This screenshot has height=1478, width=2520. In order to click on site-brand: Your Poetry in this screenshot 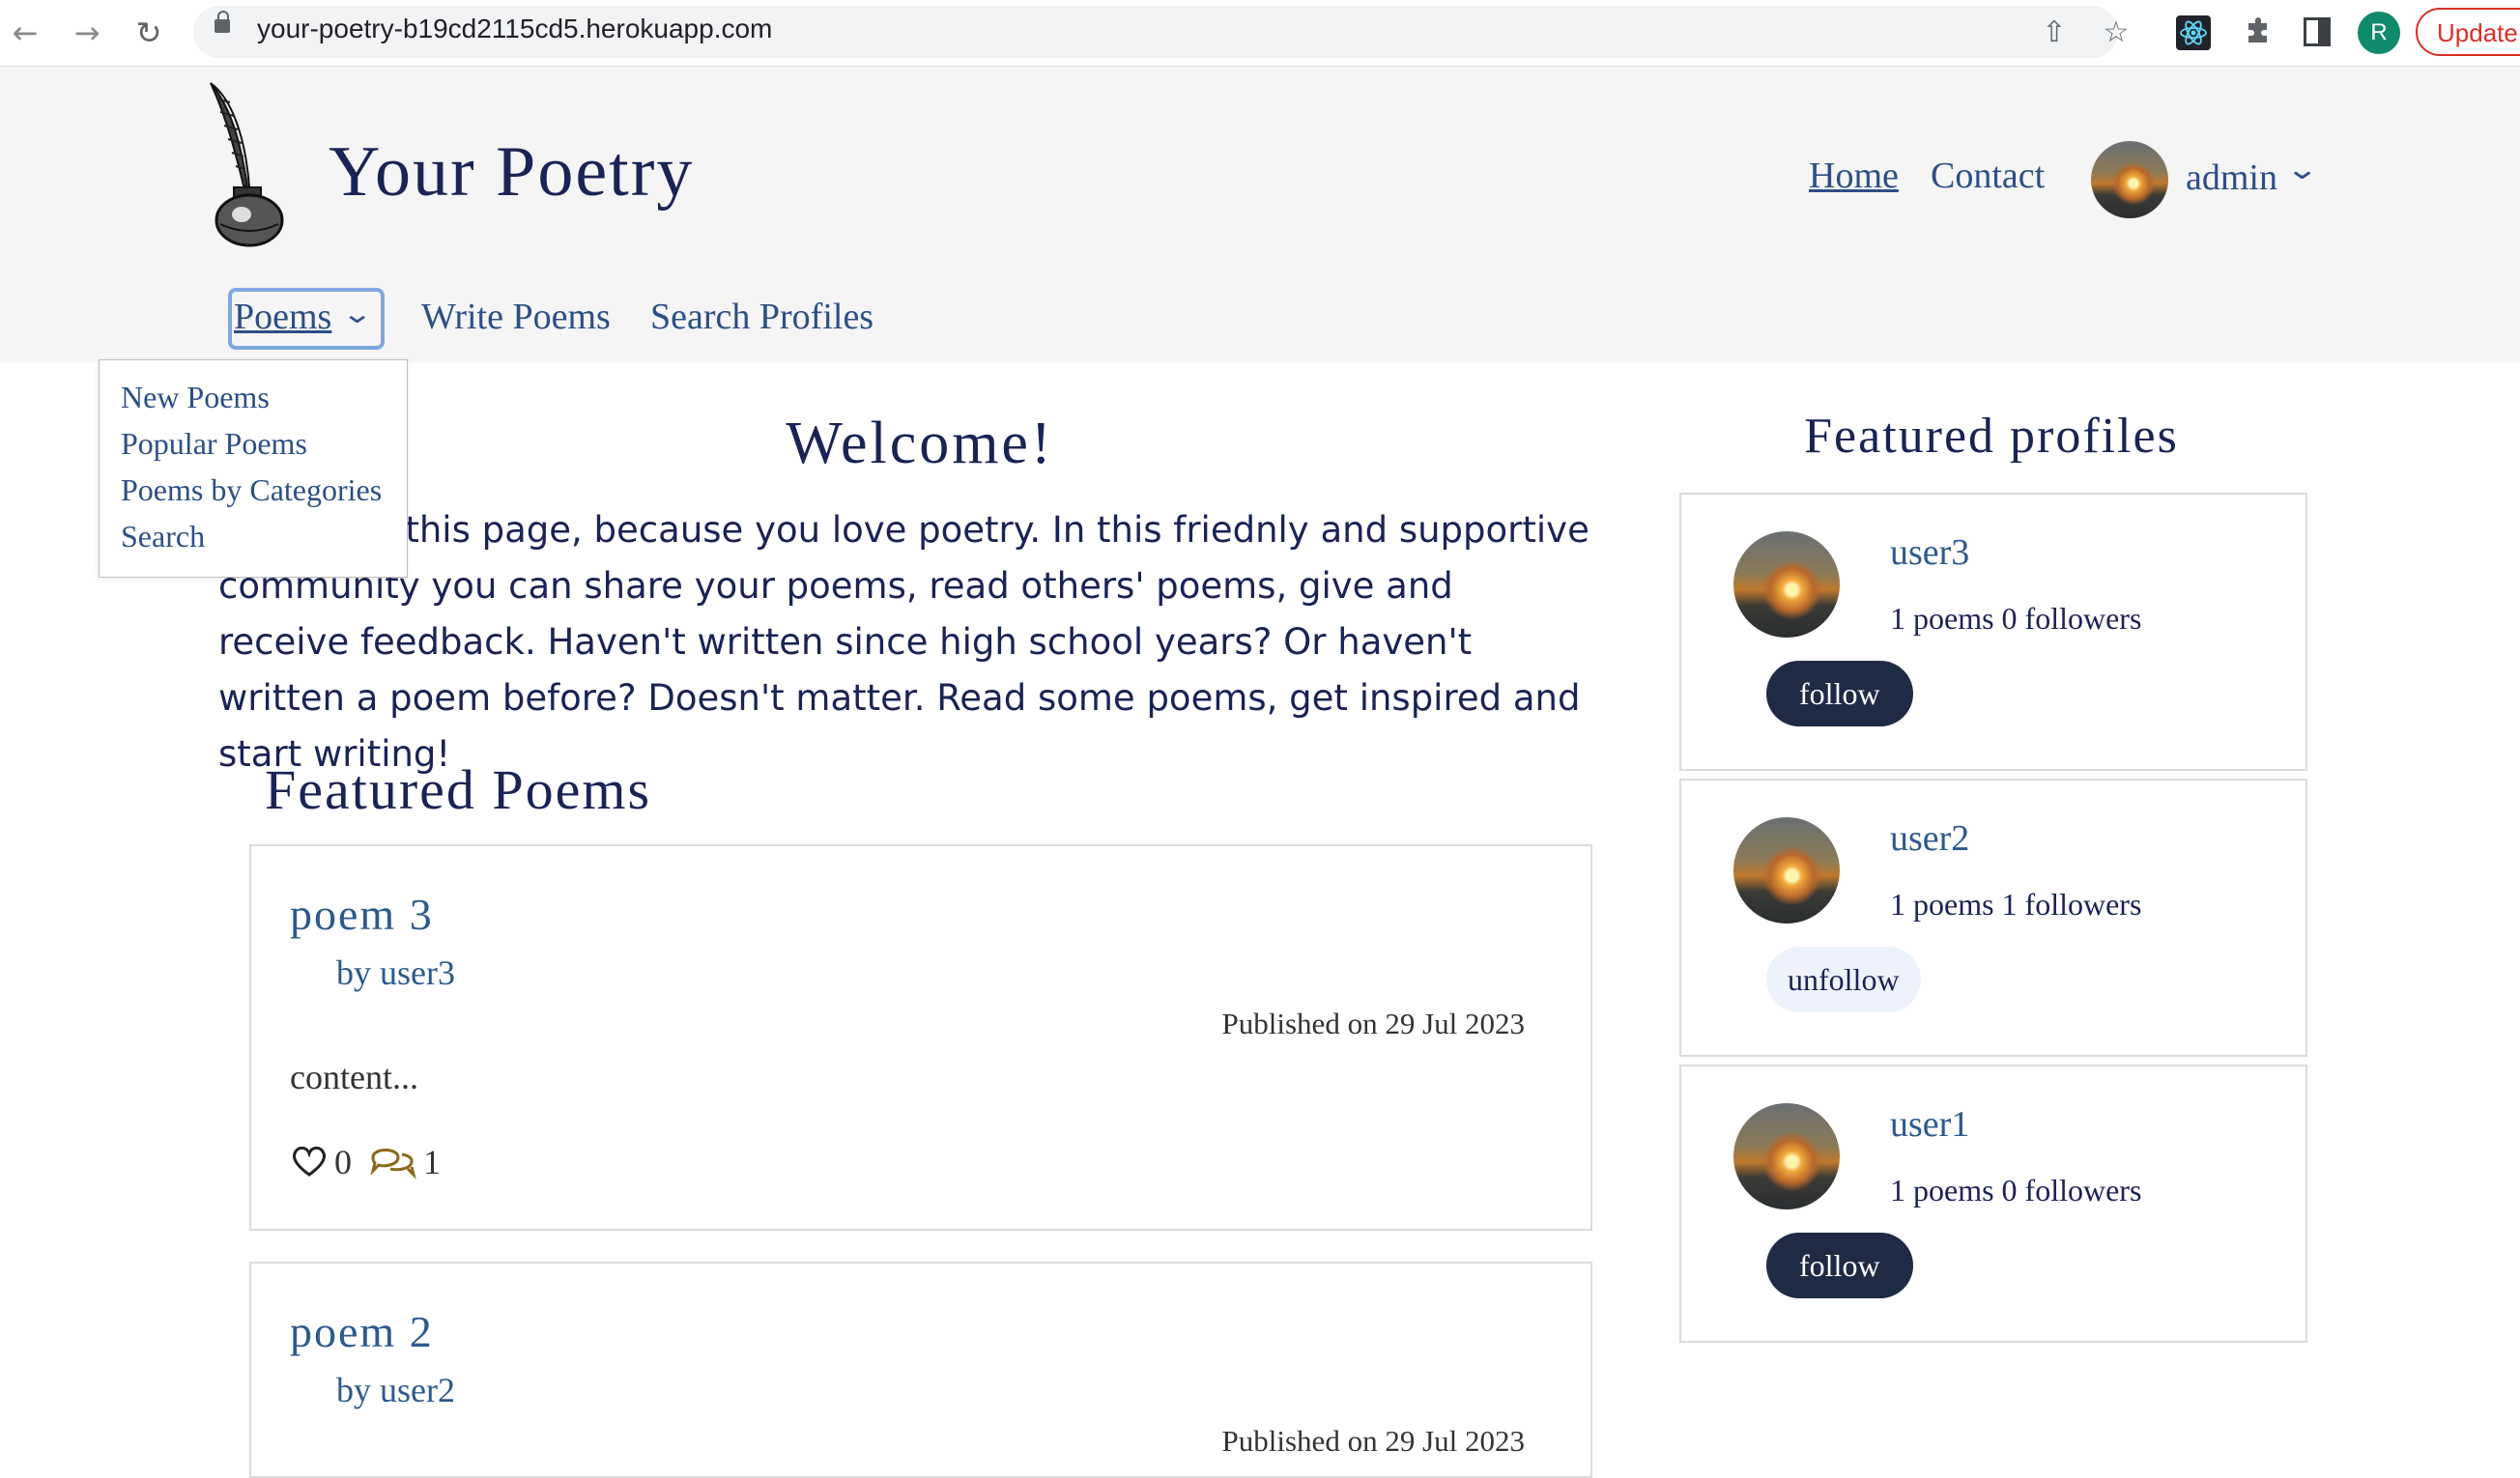, I will do `click(512, 172)`.